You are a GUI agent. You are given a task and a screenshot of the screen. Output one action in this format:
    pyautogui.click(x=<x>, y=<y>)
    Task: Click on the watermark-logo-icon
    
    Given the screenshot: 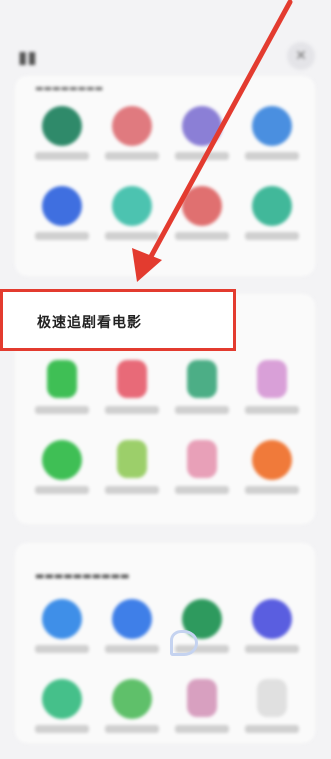 What is the action you would take?
    pyautogui.click(x=184, y=643)
    